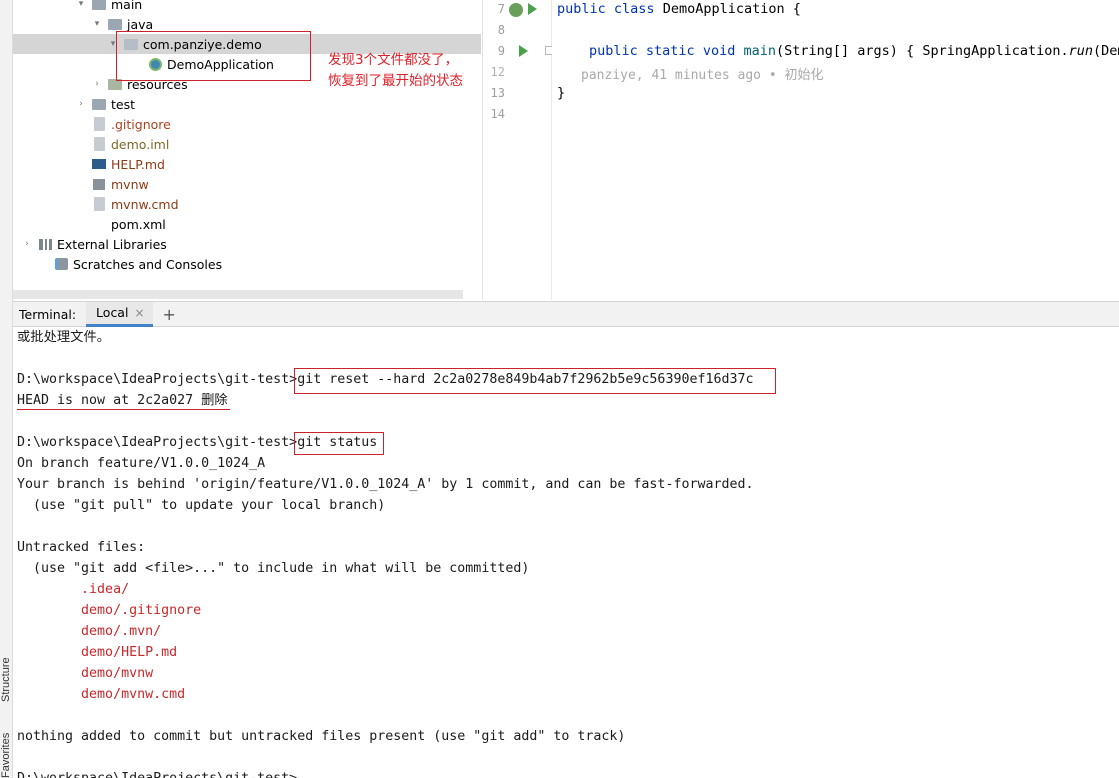 This screenshot has width=1119, height=778. What do you see at coordinates (1081, 51) in the screenshot?
I see `method-call: run` at bounding box center [1081, 51].